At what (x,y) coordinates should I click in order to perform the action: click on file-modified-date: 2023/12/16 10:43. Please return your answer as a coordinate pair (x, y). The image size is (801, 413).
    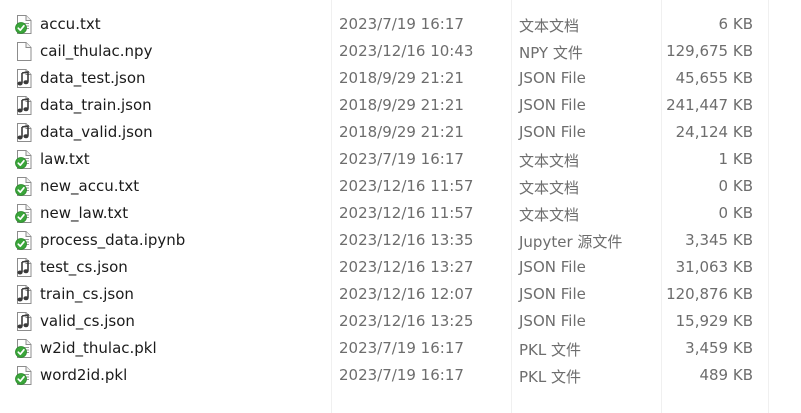
    Looking at the image, I should click on (406, 51).